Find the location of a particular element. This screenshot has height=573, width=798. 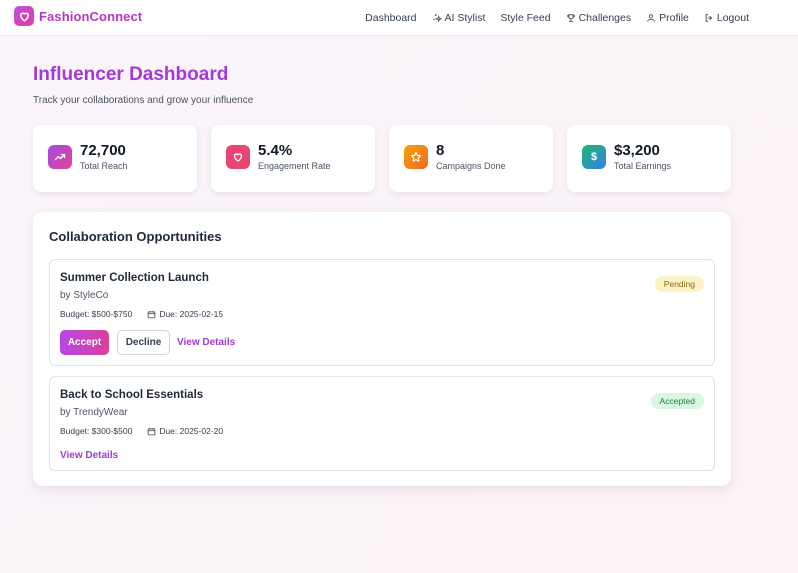

sparkles-icon is located at coordinates (437, 18).